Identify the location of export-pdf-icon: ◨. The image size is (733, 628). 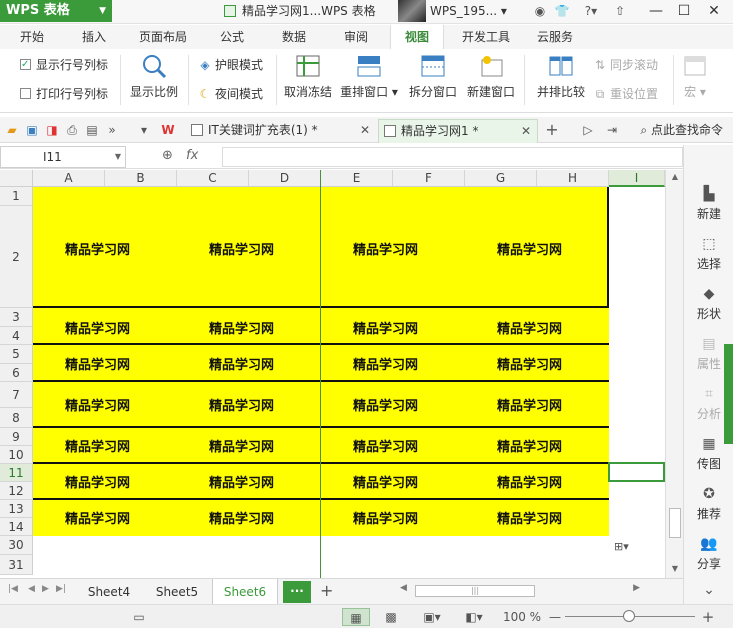
(52, 130).